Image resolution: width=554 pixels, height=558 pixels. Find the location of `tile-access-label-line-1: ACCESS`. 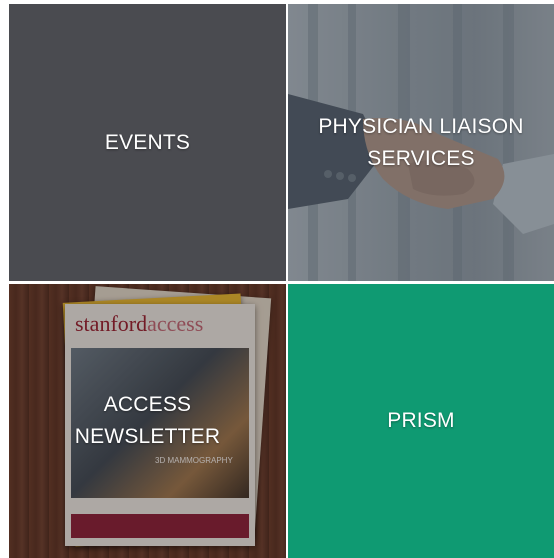

tile-access-label-line-1: ACCESS is located at coordinates (147, 404).